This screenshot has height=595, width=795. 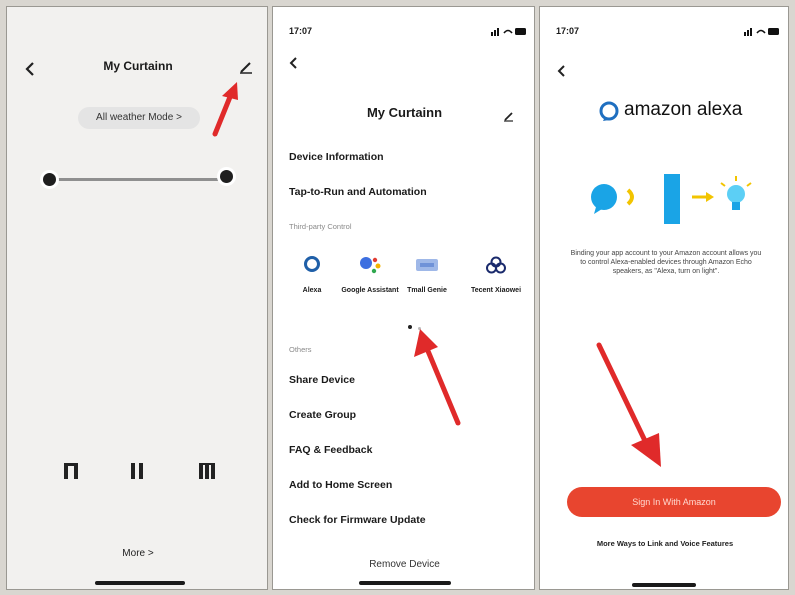 What do you see at coordinates (312, 278) in the screenshot?
I see `alexa-option: Alexa` at bounding box center [312, 278].